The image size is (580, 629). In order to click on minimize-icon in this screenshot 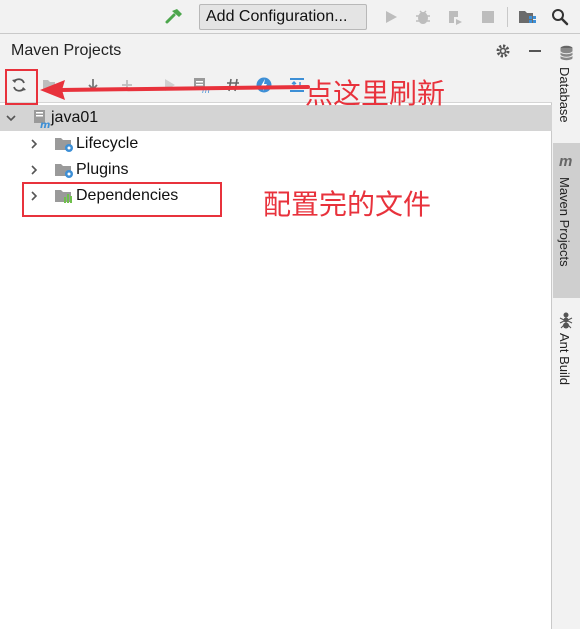, I will do `click(535, 51)`.